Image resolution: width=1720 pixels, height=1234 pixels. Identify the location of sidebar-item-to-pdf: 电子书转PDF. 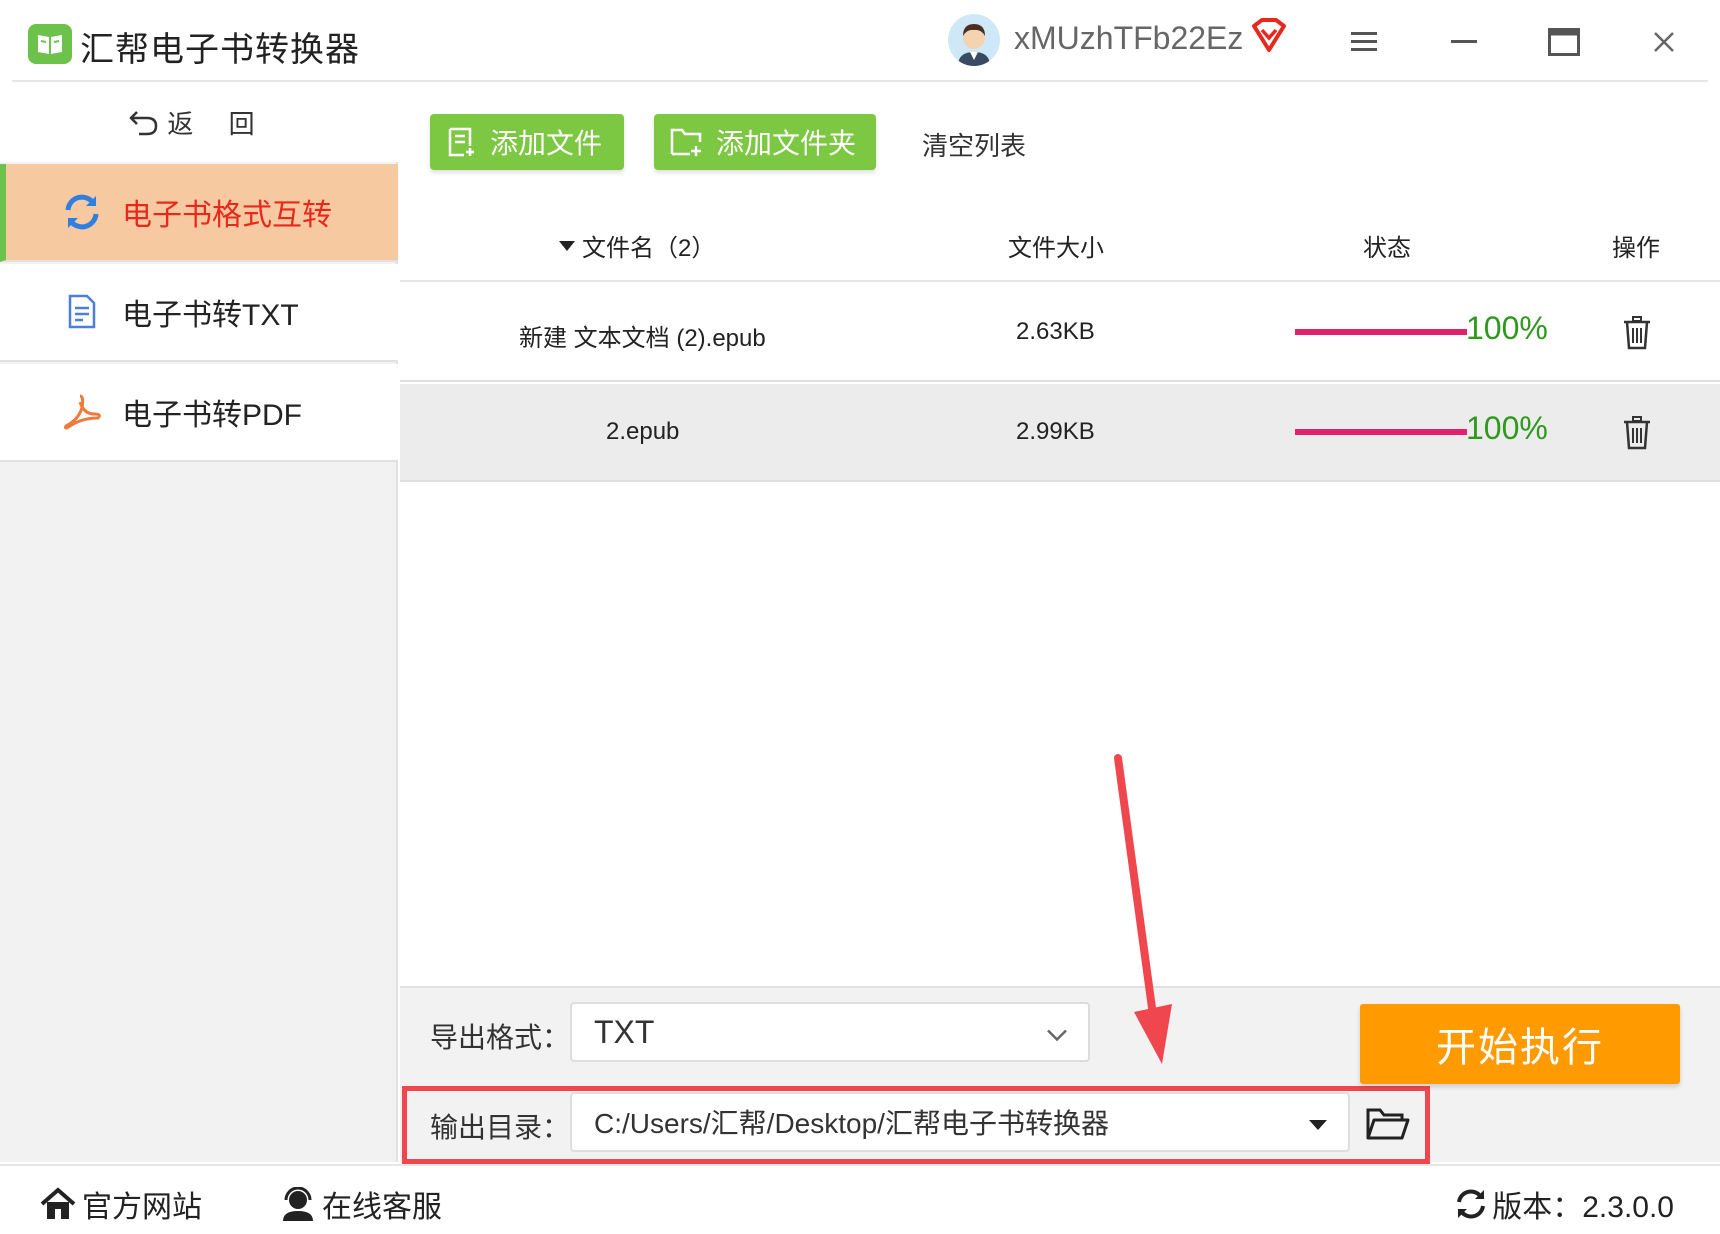
(199, 413).